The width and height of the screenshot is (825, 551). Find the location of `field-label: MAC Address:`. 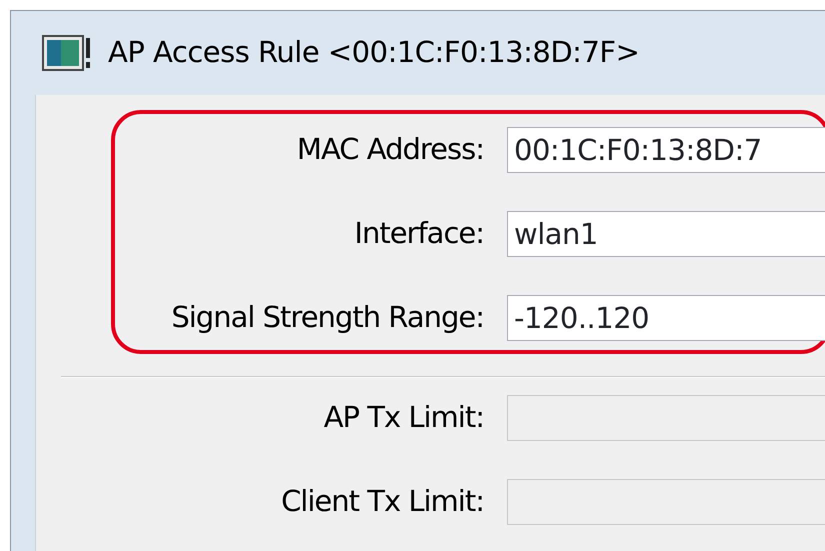

field-label: MAC Address: is located at coordinates (390, 149).